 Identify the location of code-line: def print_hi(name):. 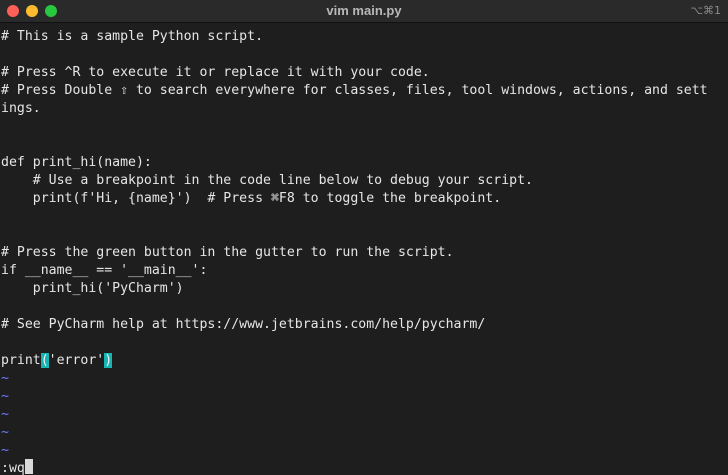
(76, 162).